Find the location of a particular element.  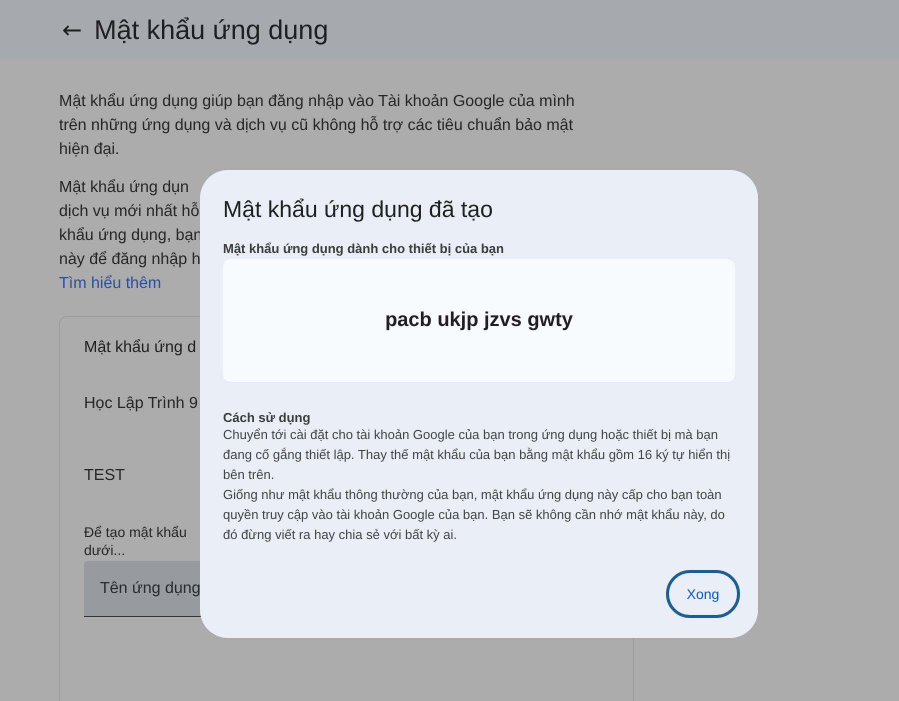

intro-text: Mật khẩu ứng dụng giúp bạn đăng nhập vào Tài khoản Google của mình trên những ứng dụng và dịch vụ cũ không hỗ trợ các tiêu chuẩn bảo mật hiện đại. is located at coordinates (317, 126).